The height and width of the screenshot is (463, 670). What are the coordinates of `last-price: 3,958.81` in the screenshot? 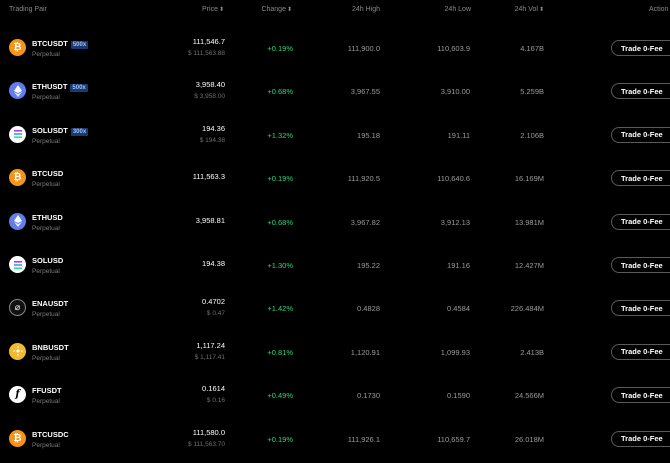 It's located at (210, 220).